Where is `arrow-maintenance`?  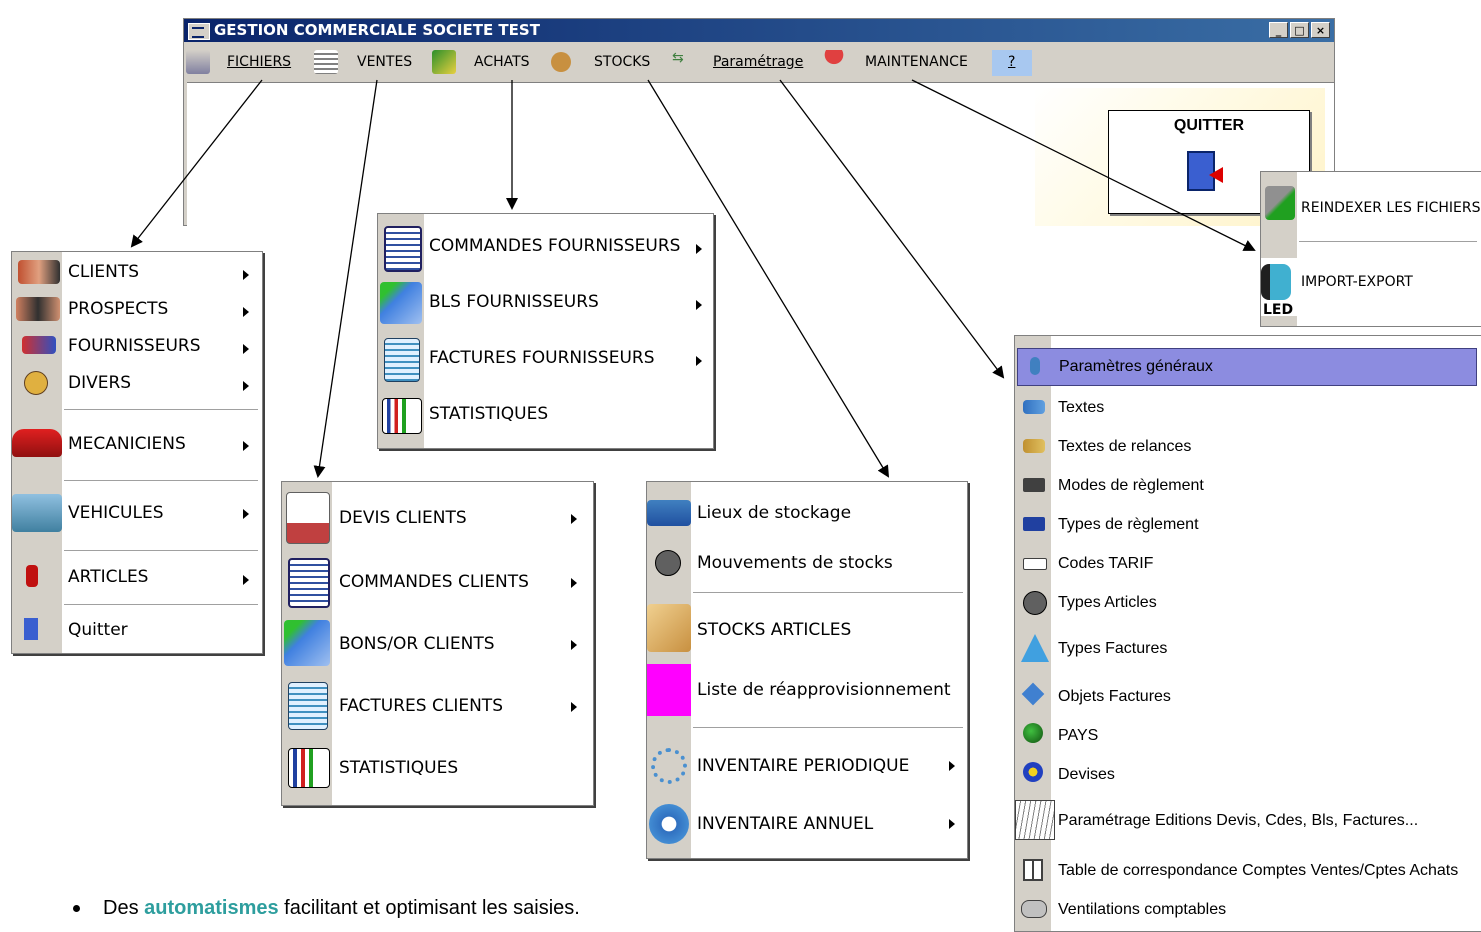 arrow-maintenance is located at coordinates (1083, 165).